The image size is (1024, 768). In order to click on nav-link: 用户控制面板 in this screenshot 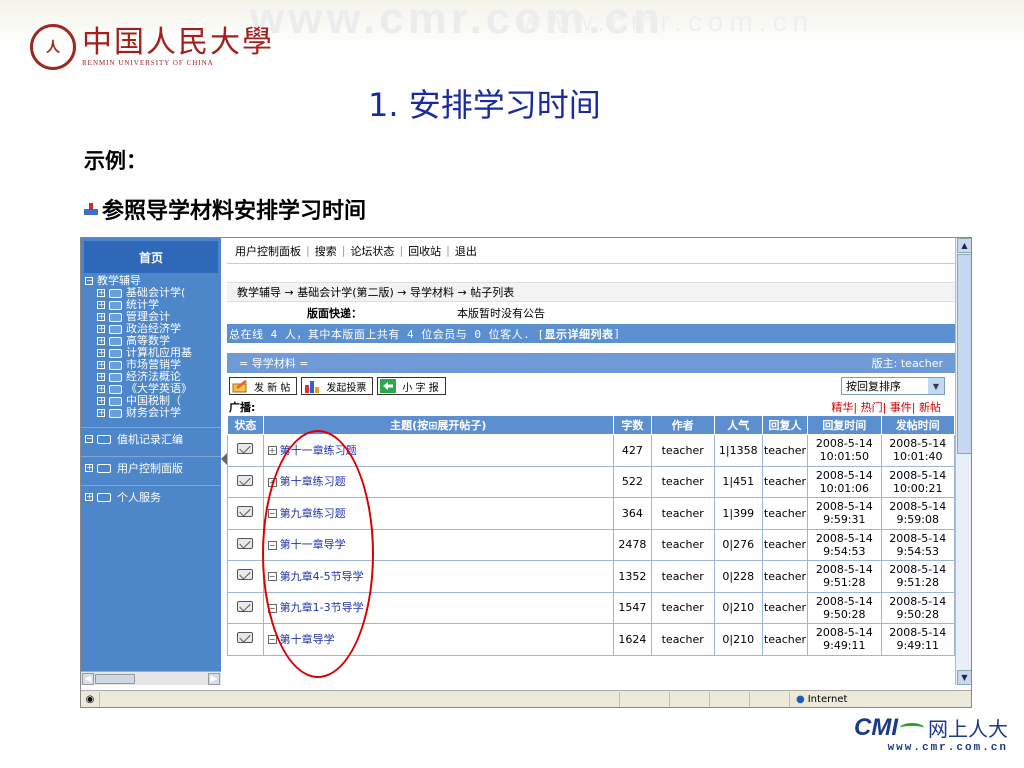, I will do `click(268, 251)`.